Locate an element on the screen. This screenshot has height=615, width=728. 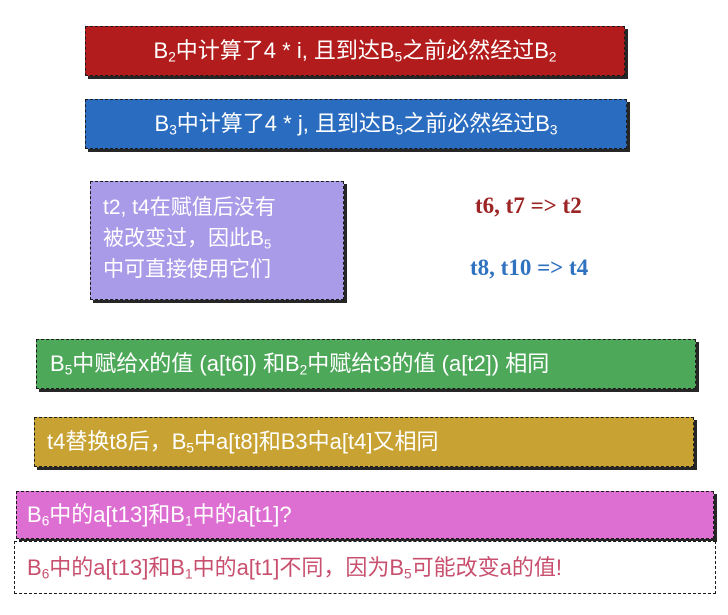
b2-computes-4i-box: B2中计算了4 * i, 且到达B5之前必然经过B2 is located at coordinates (355, 51).